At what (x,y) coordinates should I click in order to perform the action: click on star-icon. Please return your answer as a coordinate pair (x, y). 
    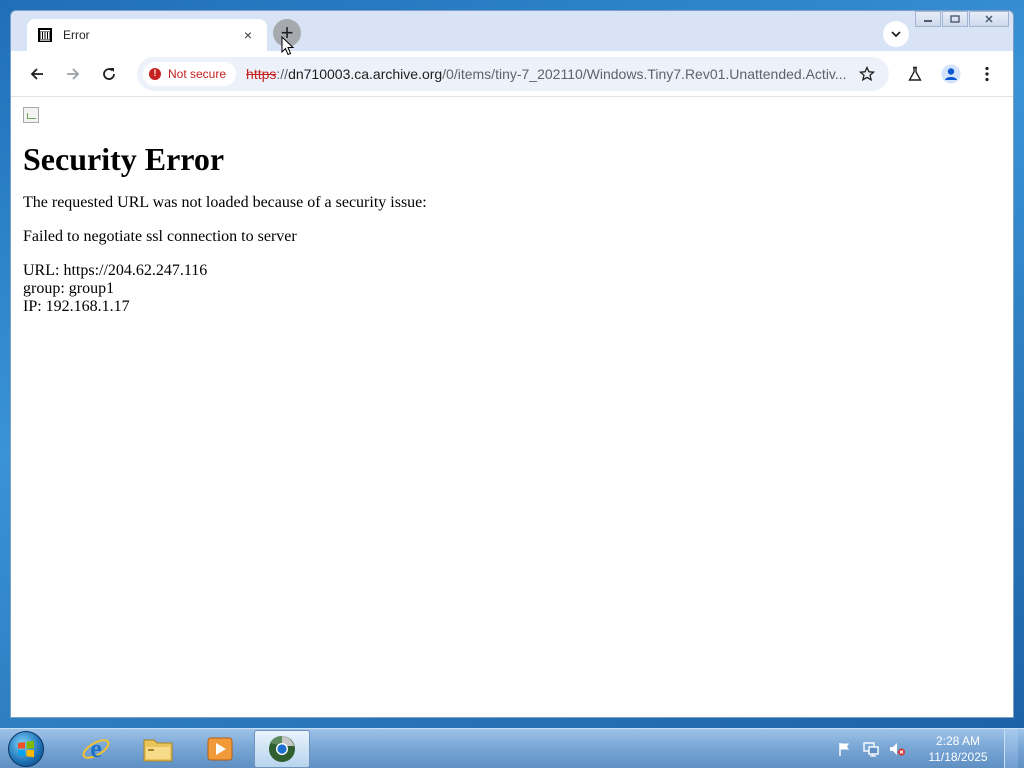
    Looking at the image, I should click on (867, 73).